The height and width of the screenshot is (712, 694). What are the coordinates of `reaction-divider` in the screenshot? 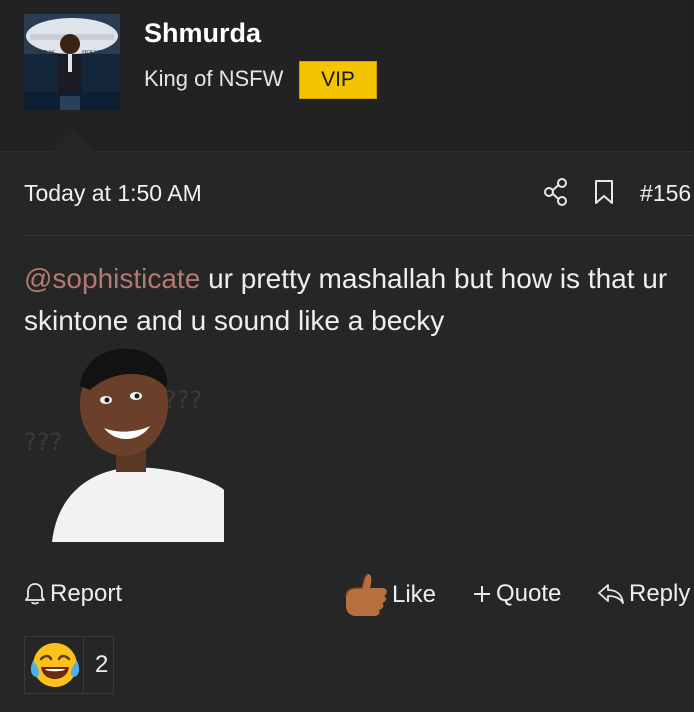 It's located at (83, 665).